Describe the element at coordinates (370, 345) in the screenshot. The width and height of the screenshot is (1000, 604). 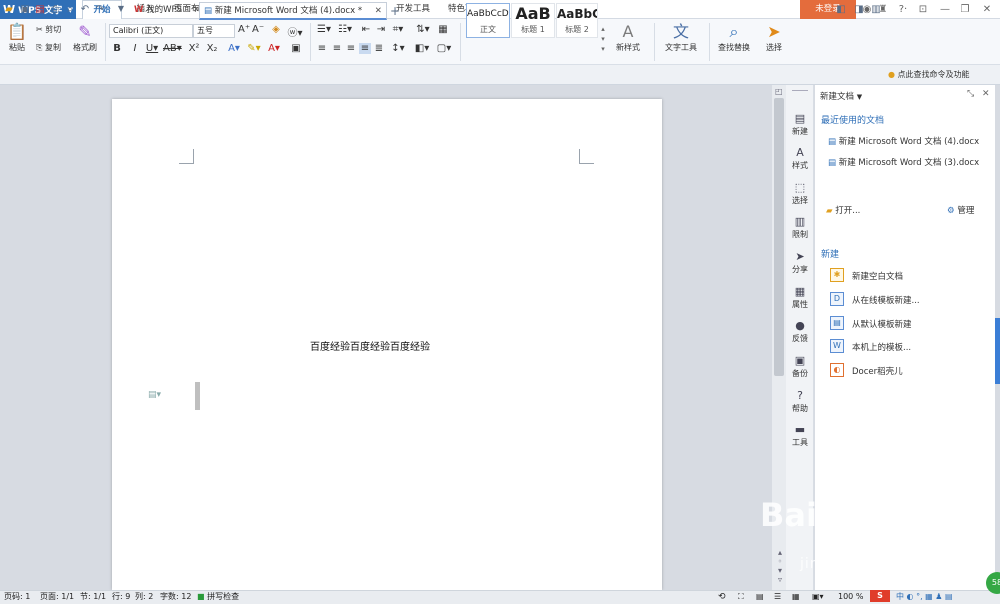
I see `document-body-text: 百度经验百度经验百度经验` at that location.